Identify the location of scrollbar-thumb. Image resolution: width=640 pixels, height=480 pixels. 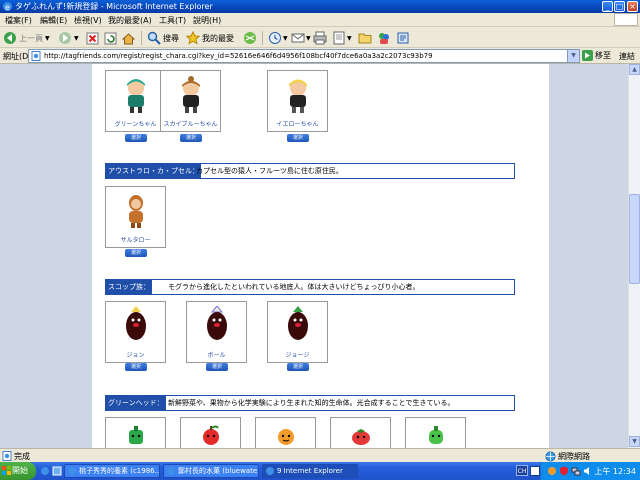
(634, 239).